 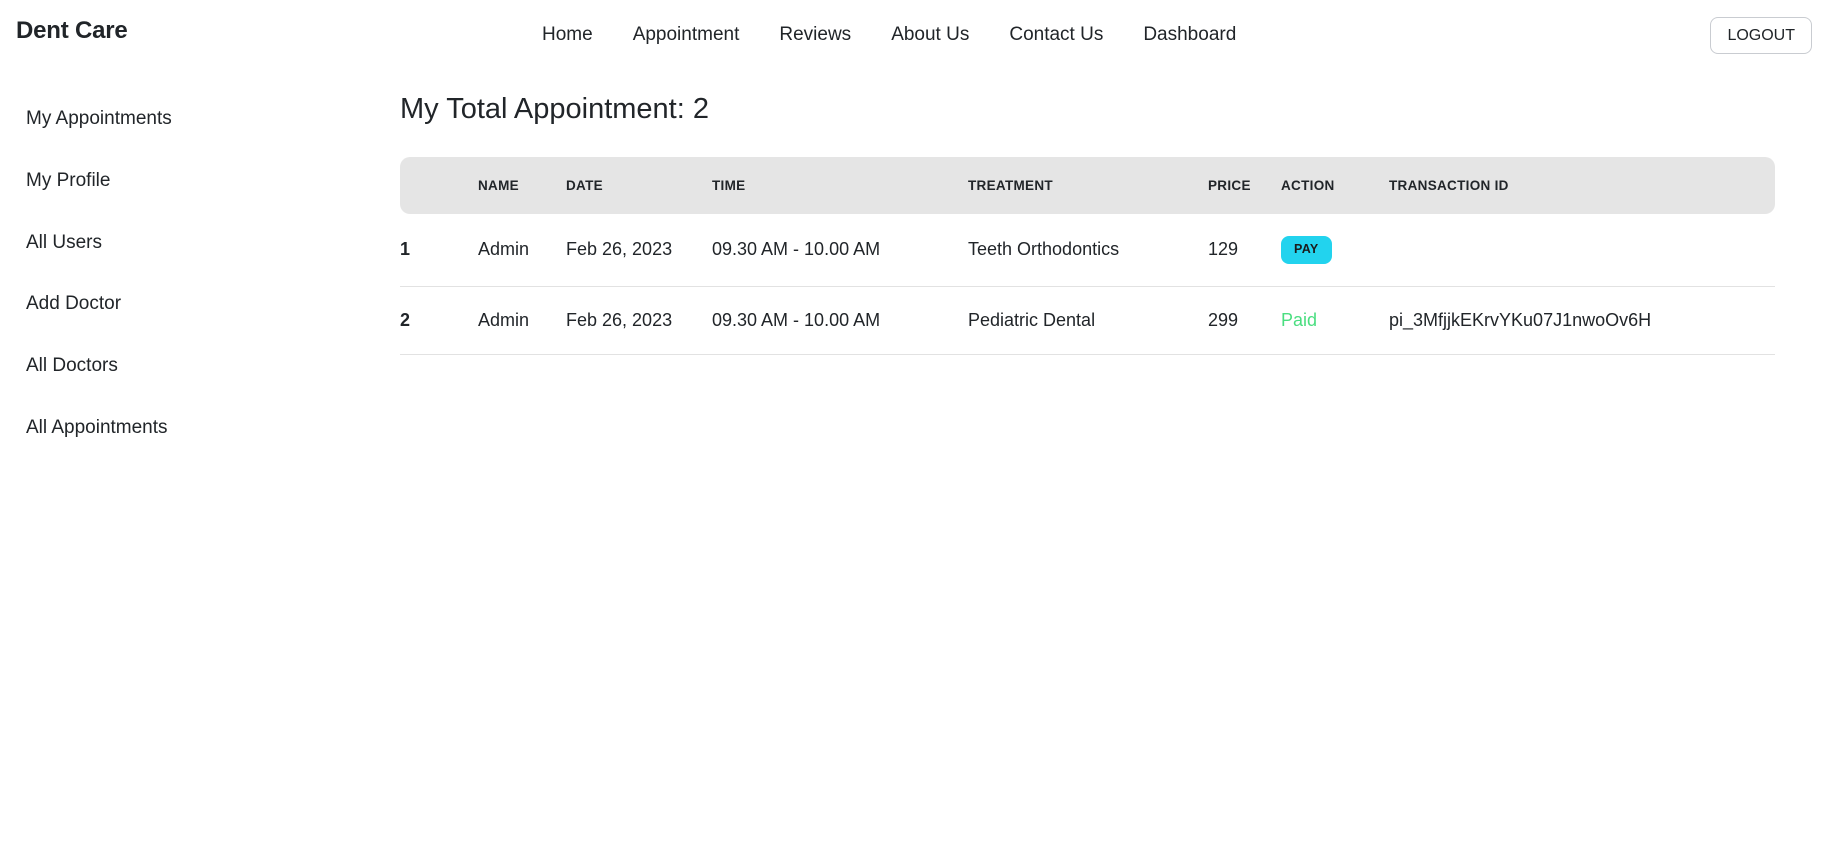 I want to click on cell-action: Paid, so click(x=1335, y=320).